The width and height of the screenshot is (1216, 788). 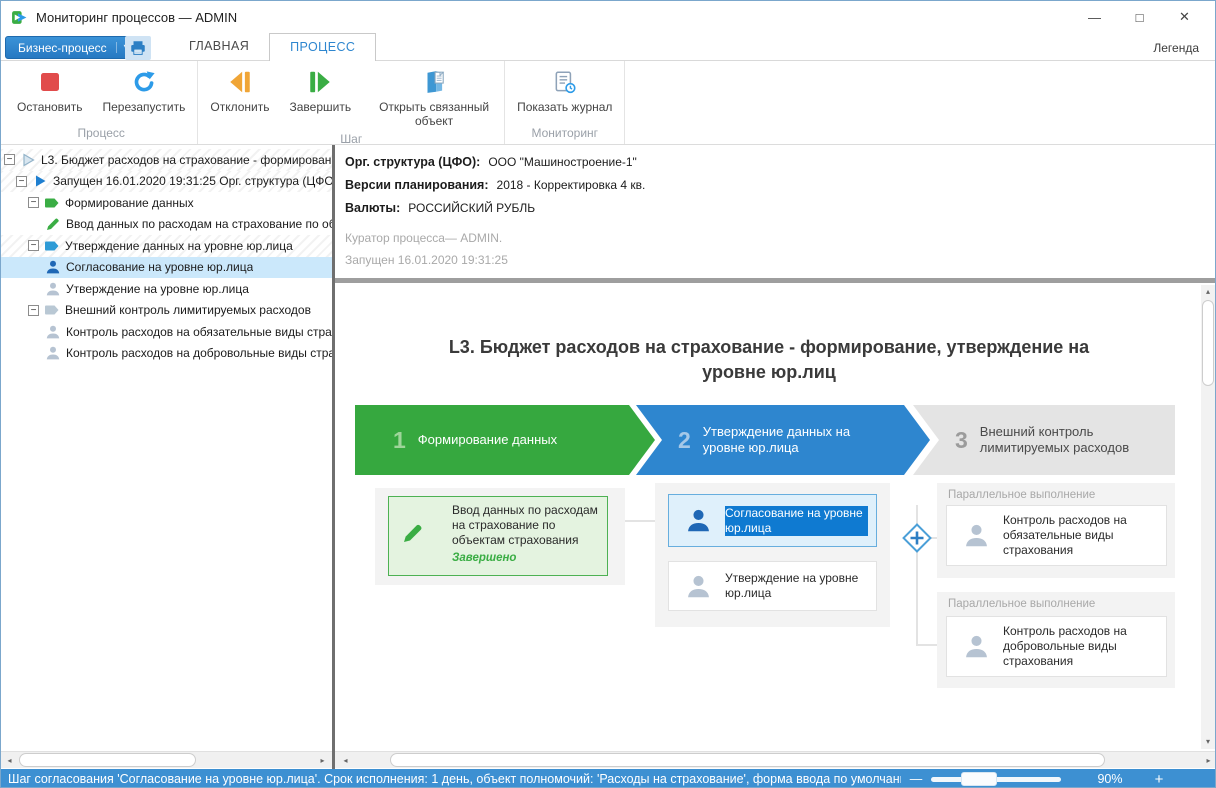 What do you see at coordinates (166, 289) in the screenshot?
I see `tree-item-approve-step: Утверждение на уровне юр.лица` at bounding box center [166, 289].